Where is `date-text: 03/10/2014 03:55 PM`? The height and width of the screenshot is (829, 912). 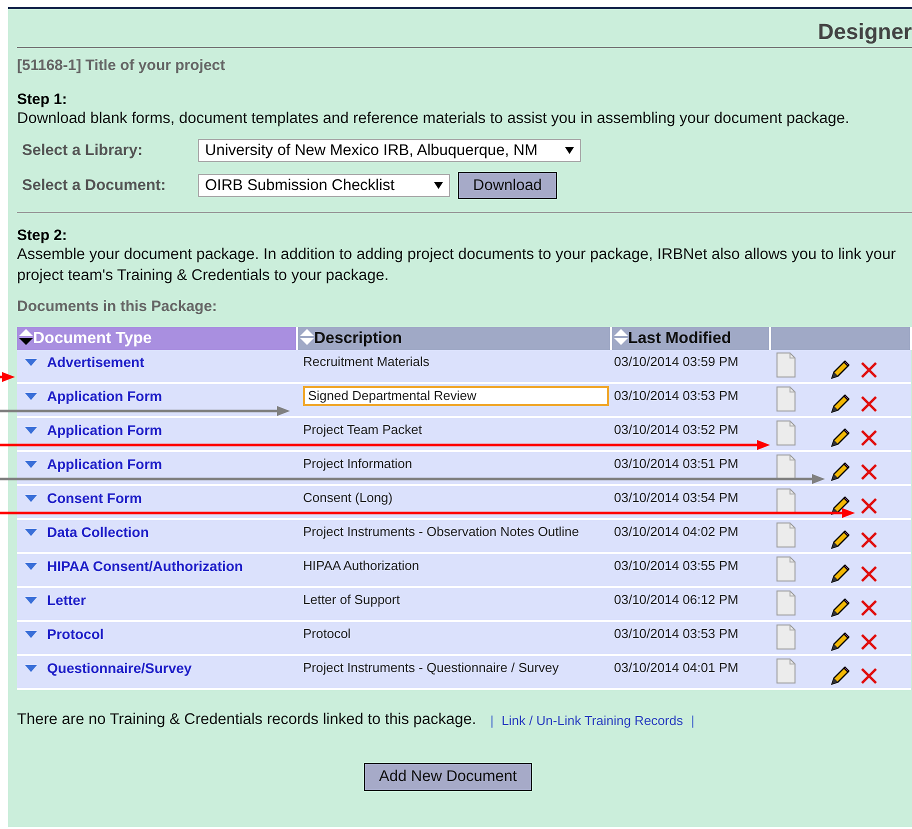
date-text: 03/10/2014 03:55 PM is located at coordinates (676, 565).